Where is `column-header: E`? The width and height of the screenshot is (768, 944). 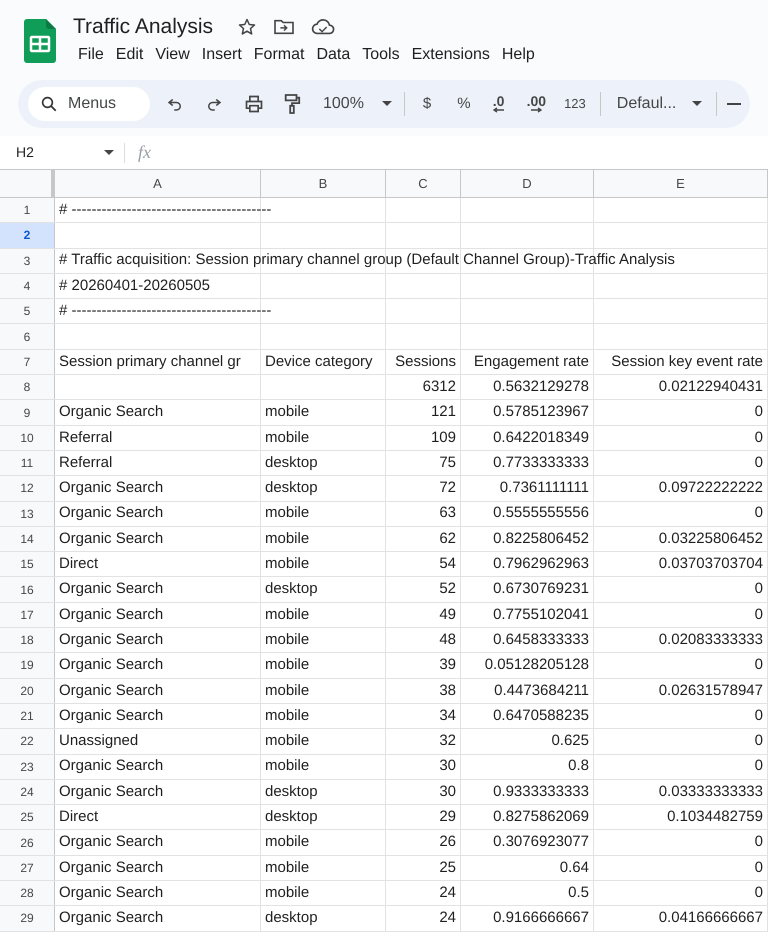
column-header: E is located at coordinates (681, 183).